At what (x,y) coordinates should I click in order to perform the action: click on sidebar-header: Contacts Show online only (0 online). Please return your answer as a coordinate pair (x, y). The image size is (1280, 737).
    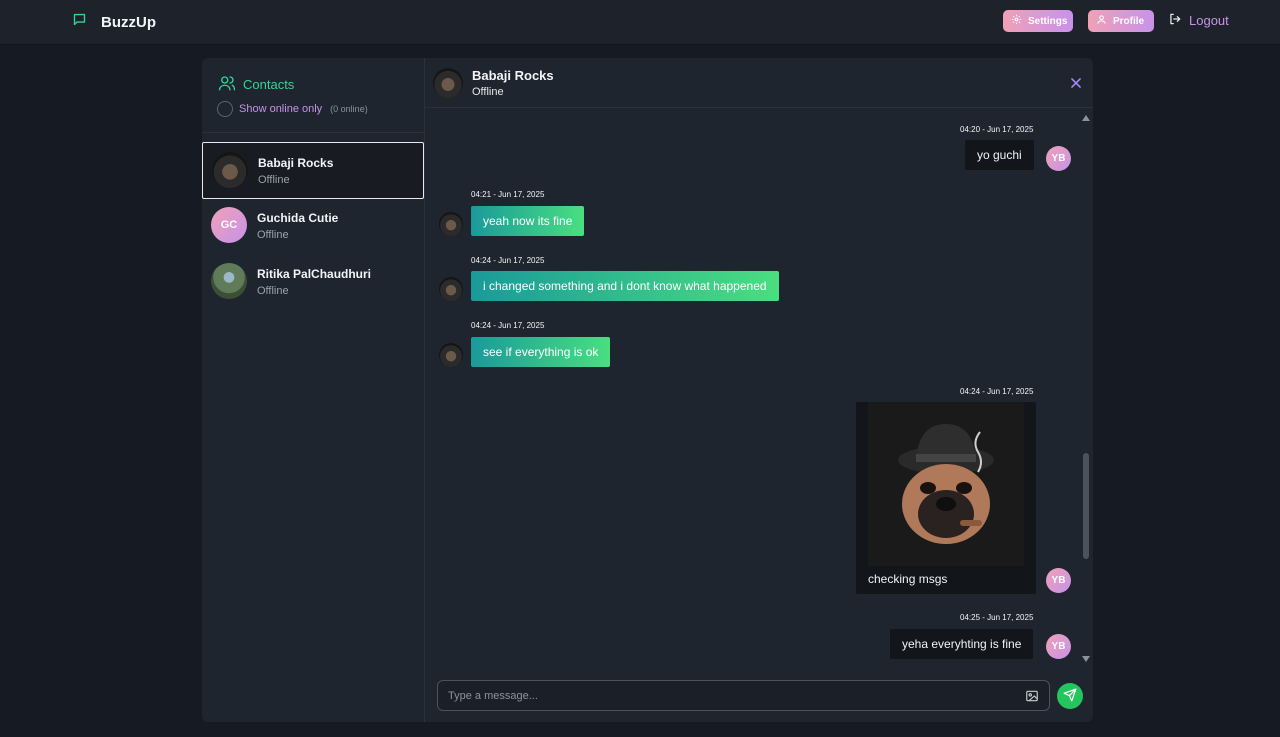
    Looking at the image, I should click on (313, 95).